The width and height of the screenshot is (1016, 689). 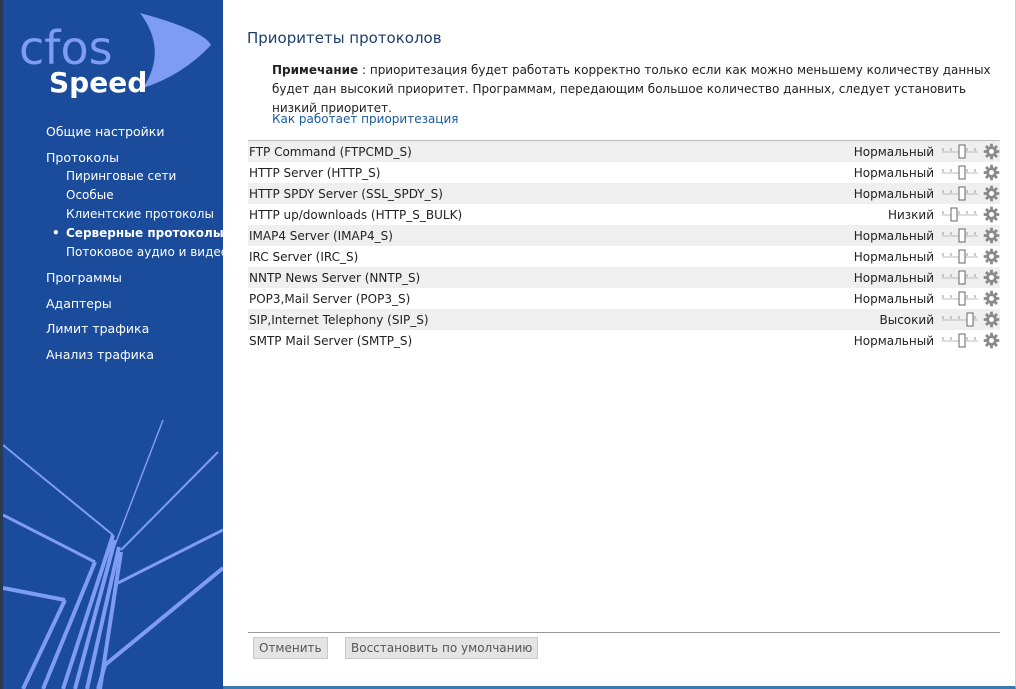 I want to click on protocol-row: HTTP Server (HTTP_S) Нормальный, so click(x=624, y=172).